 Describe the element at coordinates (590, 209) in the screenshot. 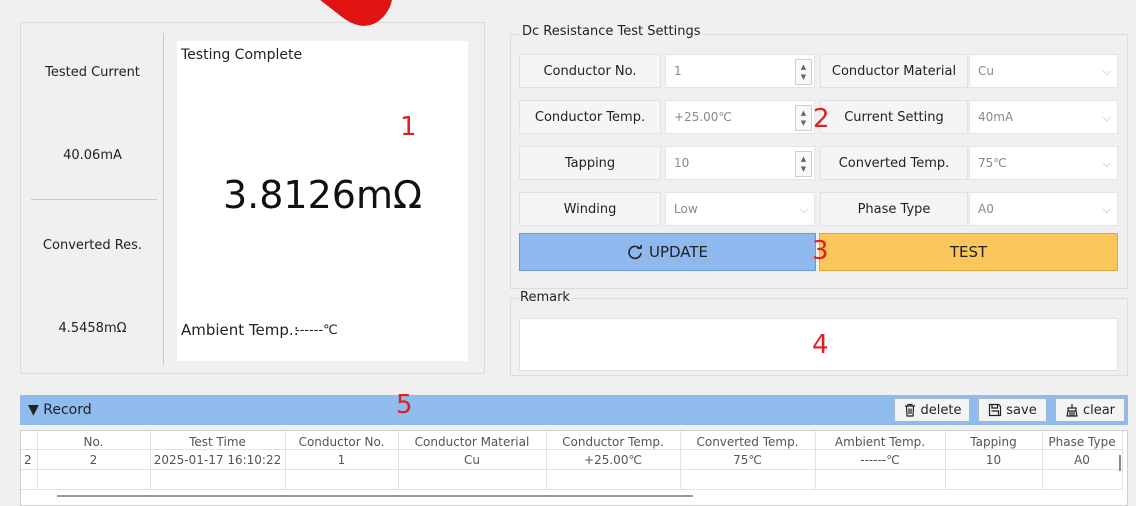

I see `winding-label: Winding` at that location.